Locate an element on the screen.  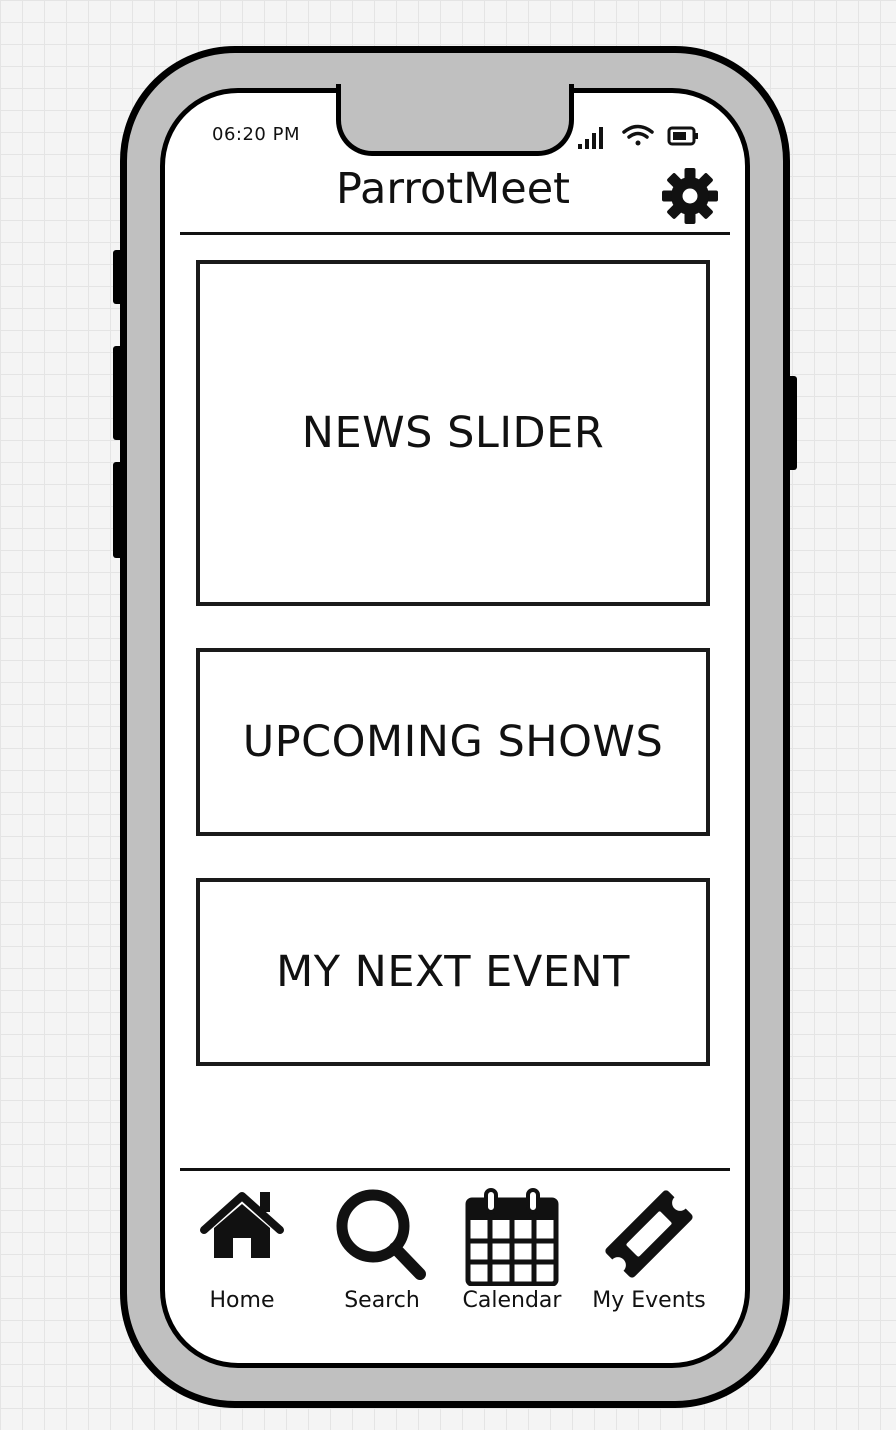
calendar-icon is located at coordinates (512, 1237).